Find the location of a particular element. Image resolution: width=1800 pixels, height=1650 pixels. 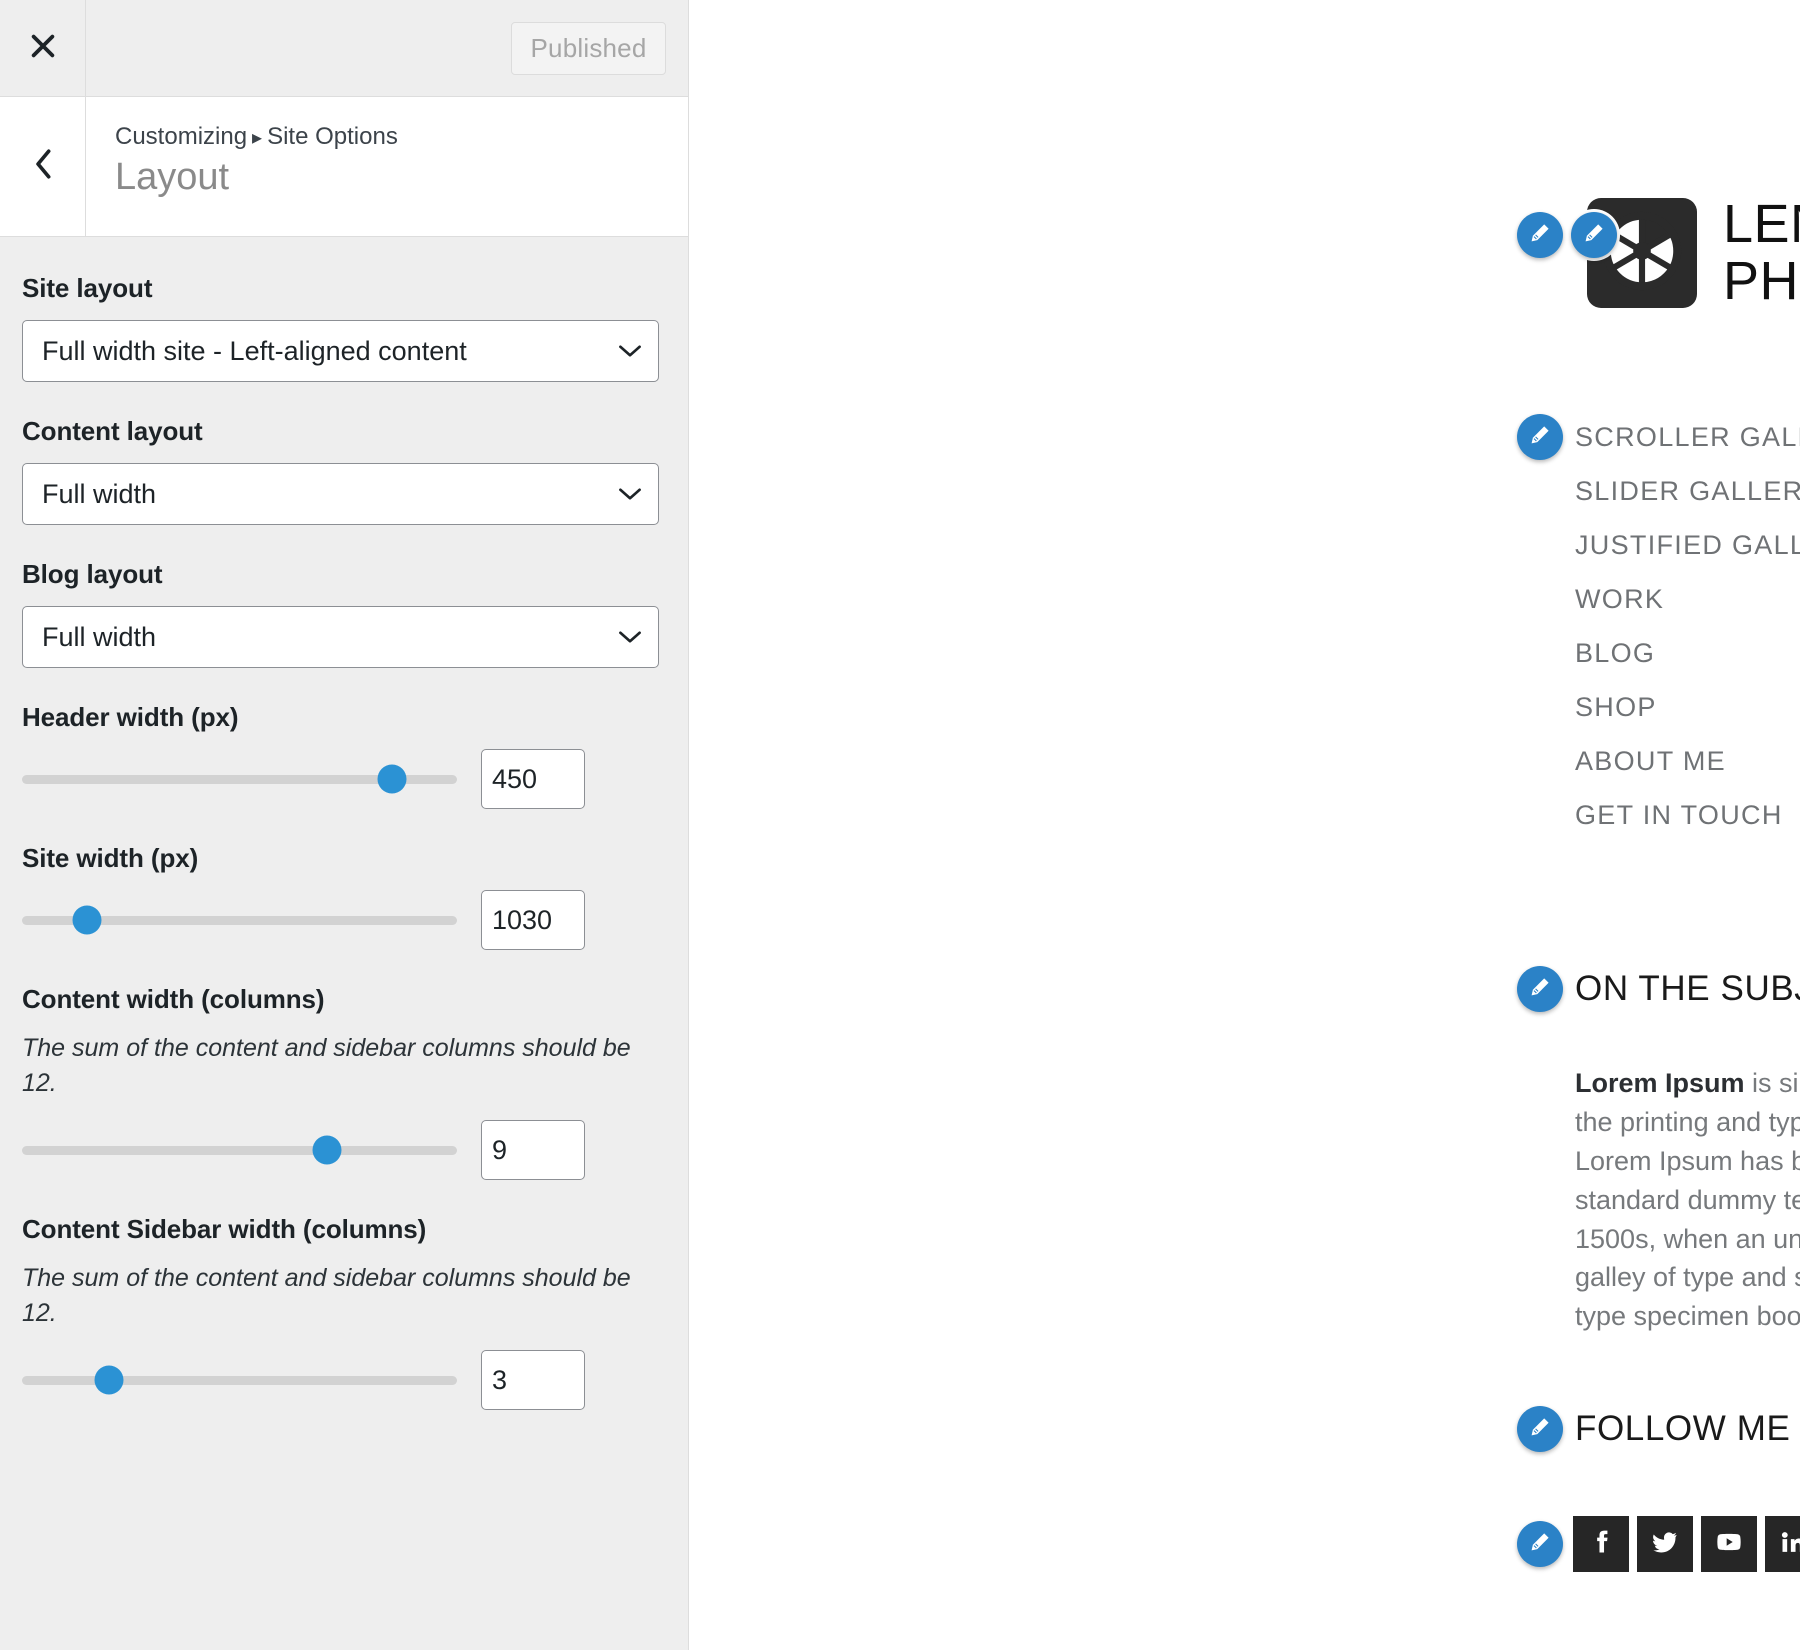

customizer-header: Customizing ▸ Site Options Layout is located at coordinates (344, 167).